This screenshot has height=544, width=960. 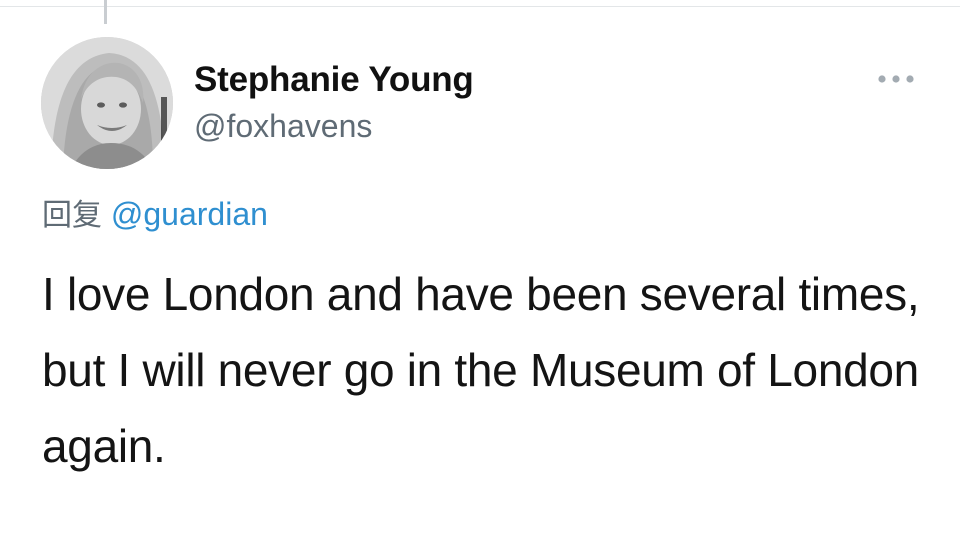 I want to click on thread-connector-line, so click(x=105, y=12).